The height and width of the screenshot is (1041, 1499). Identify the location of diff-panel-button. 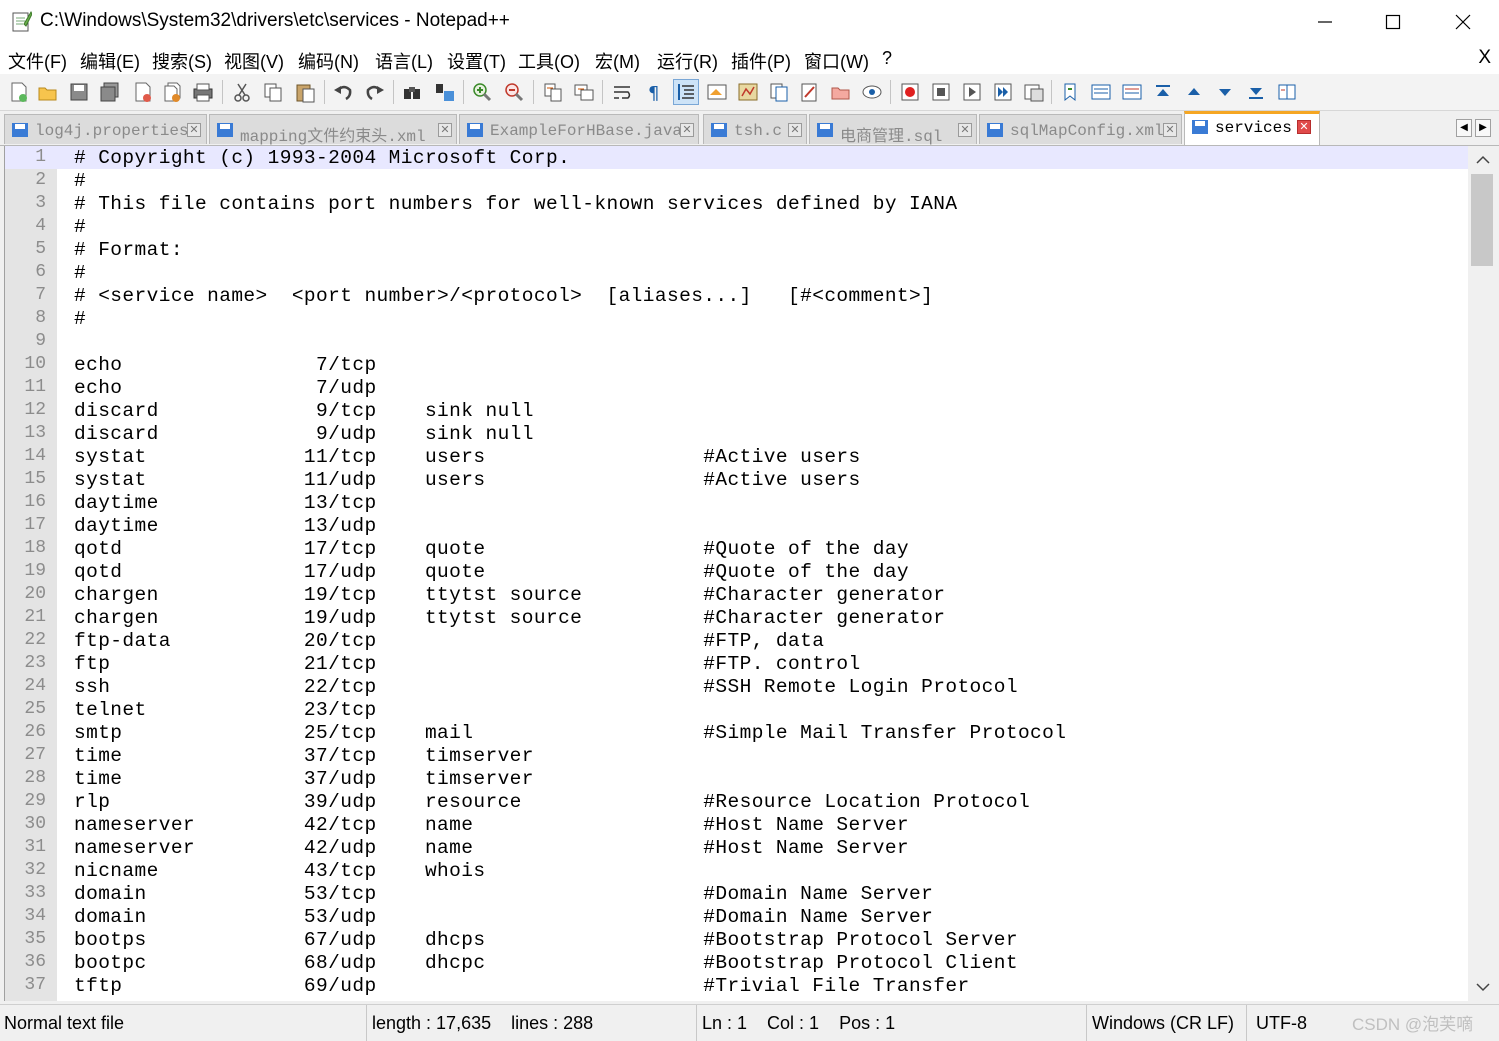
(1287, 92).